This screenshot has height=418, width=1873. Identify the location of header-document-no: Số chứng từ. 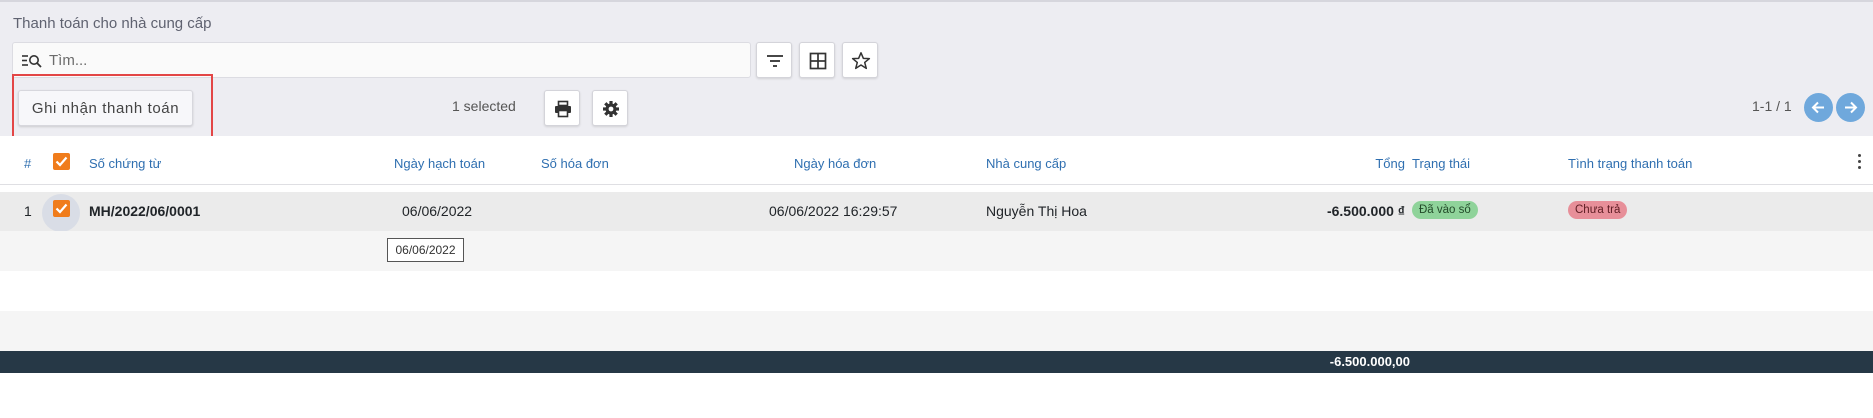
(125, 163).